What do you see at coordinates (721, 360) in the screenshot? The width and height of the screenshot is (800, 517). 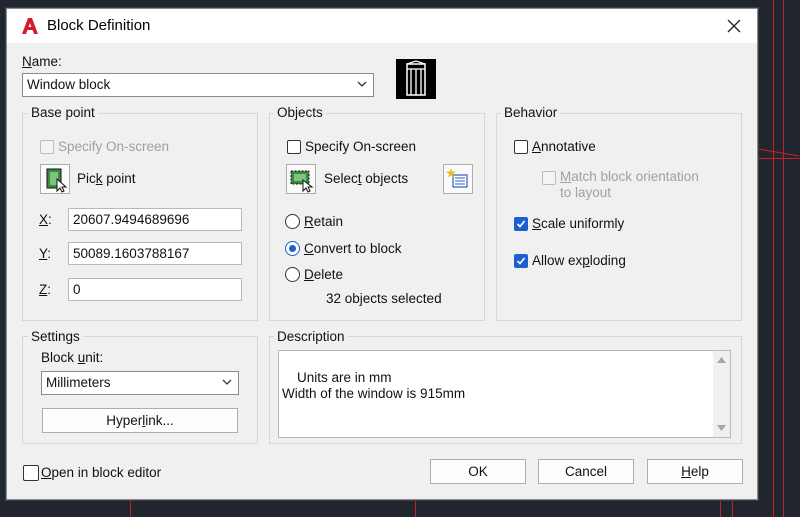 I see `scroll-up-icon` at bounding box center [721, 360].